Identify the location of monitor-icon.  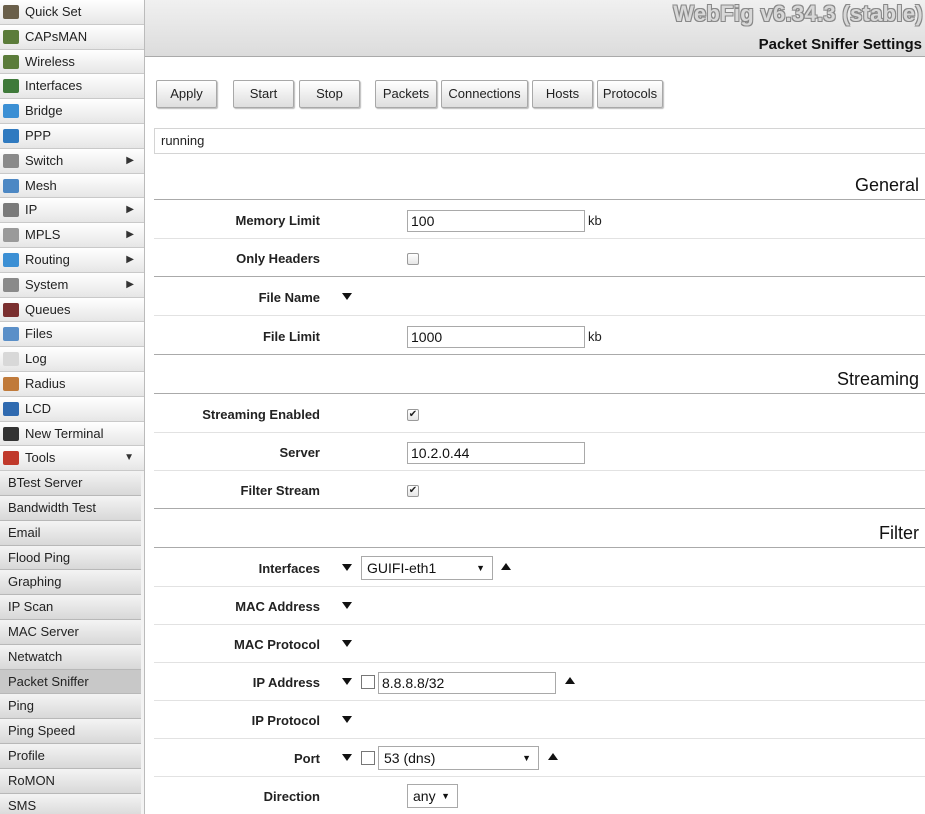
(11, 408).